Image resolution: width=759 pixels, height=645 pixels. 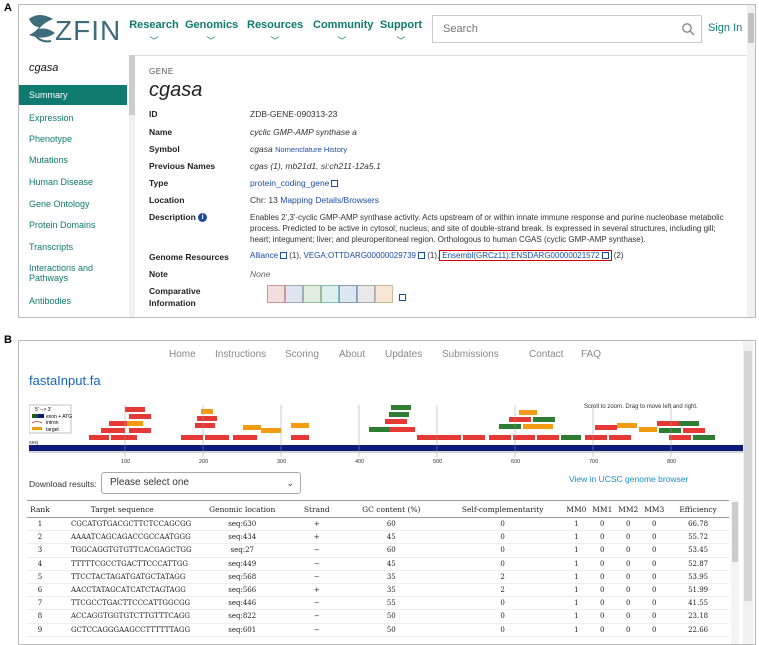 I want to click on nav-research: Research ﹀, so click(x=154, y=33).